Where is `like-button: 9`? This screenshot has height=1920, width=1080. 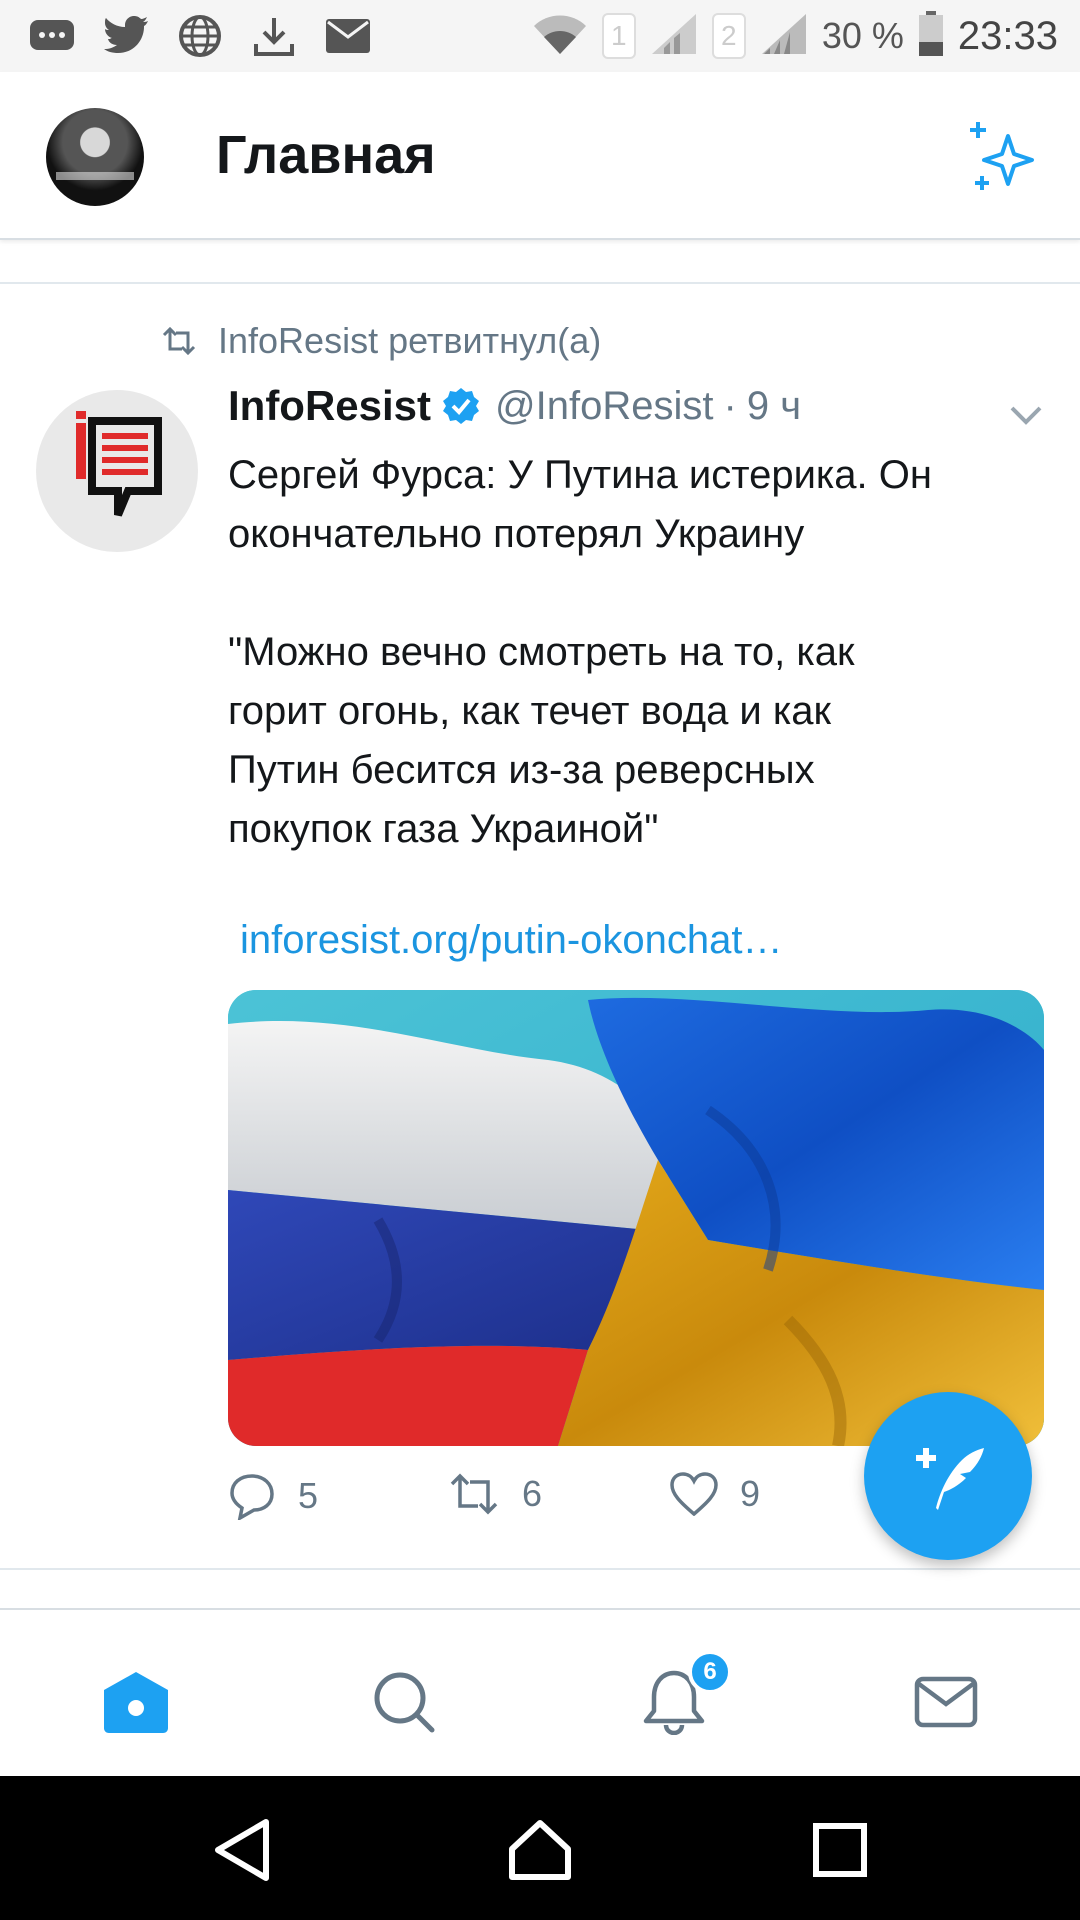 like-button: 9 is located at coordinates (715, 1494).